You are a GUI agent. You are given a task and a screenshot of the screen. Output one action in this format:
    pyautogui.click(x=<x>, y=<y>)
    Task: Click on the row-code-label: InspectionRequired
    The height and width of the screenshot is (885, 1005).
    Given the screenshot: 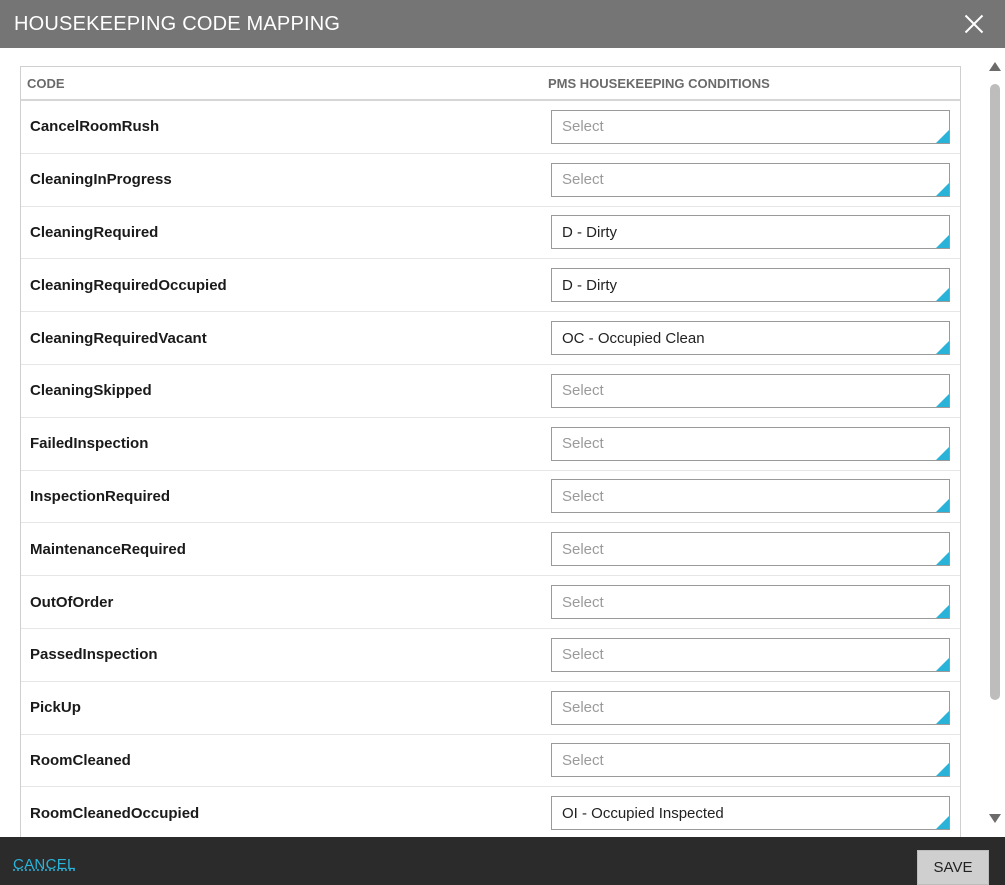 What is the action you would take?
    pyautogui.click(x=100, y=496)
    